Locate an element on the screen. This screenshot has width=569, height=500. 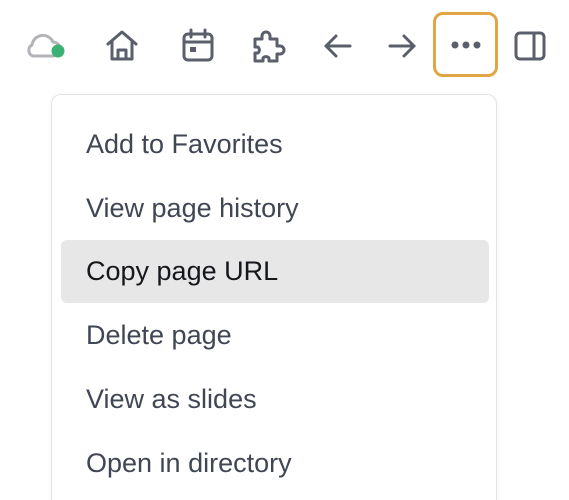
menu-item-view-page-history: View page history is located at coordinates (275, 208).